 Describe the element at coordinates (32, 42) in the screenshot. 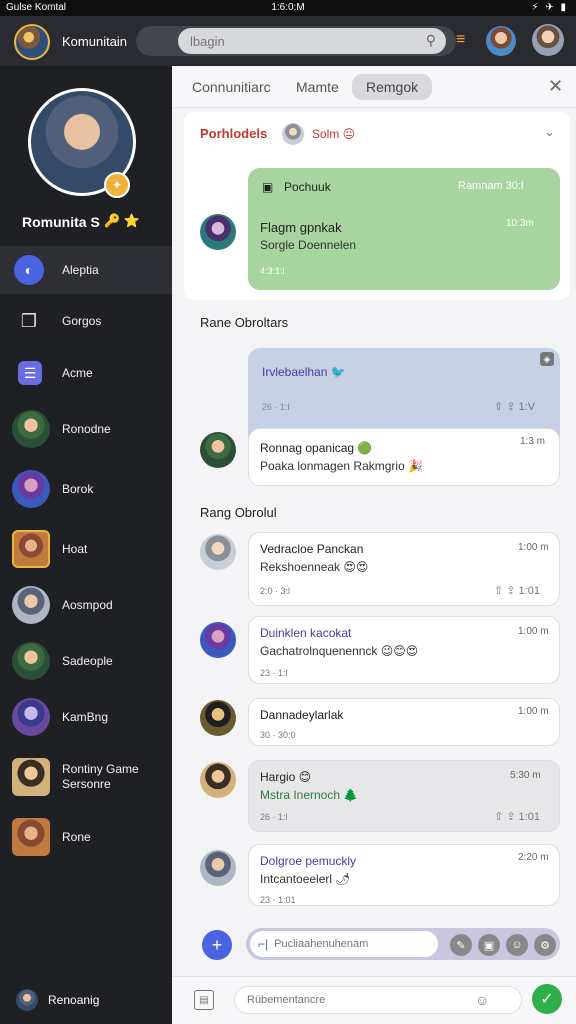

I see `user-avatar` at that location.